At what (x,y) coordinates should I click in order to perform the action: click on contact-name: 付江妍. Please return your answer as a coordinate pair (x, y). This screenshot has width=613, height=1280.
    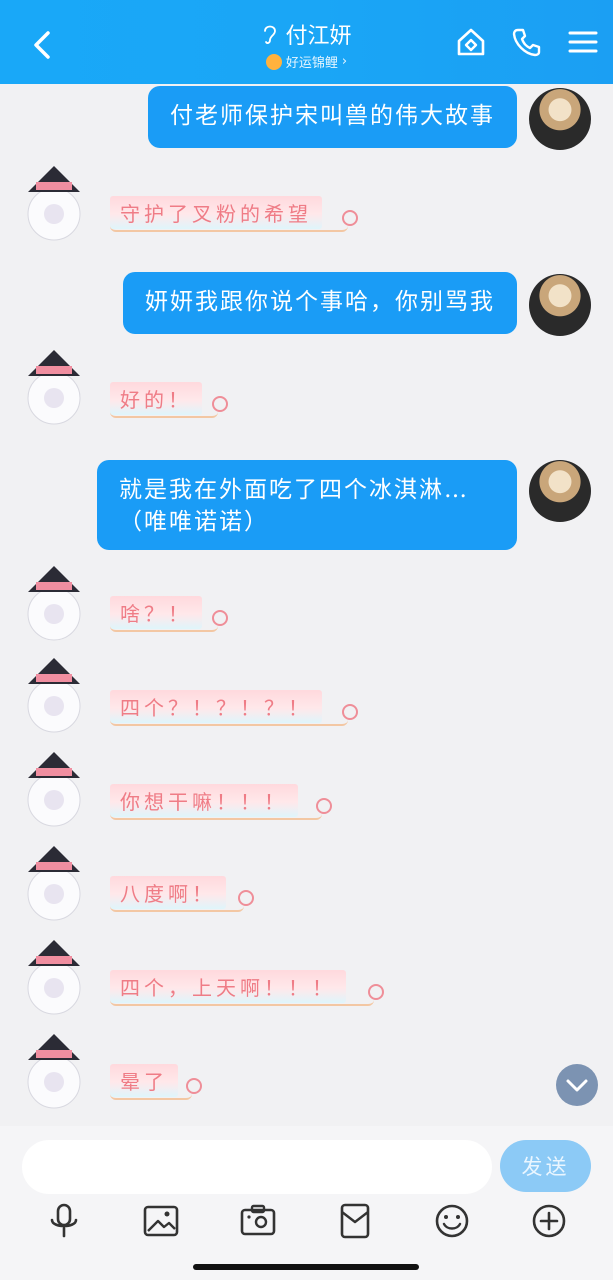
    Looking at the image, I should click on (318, 36).